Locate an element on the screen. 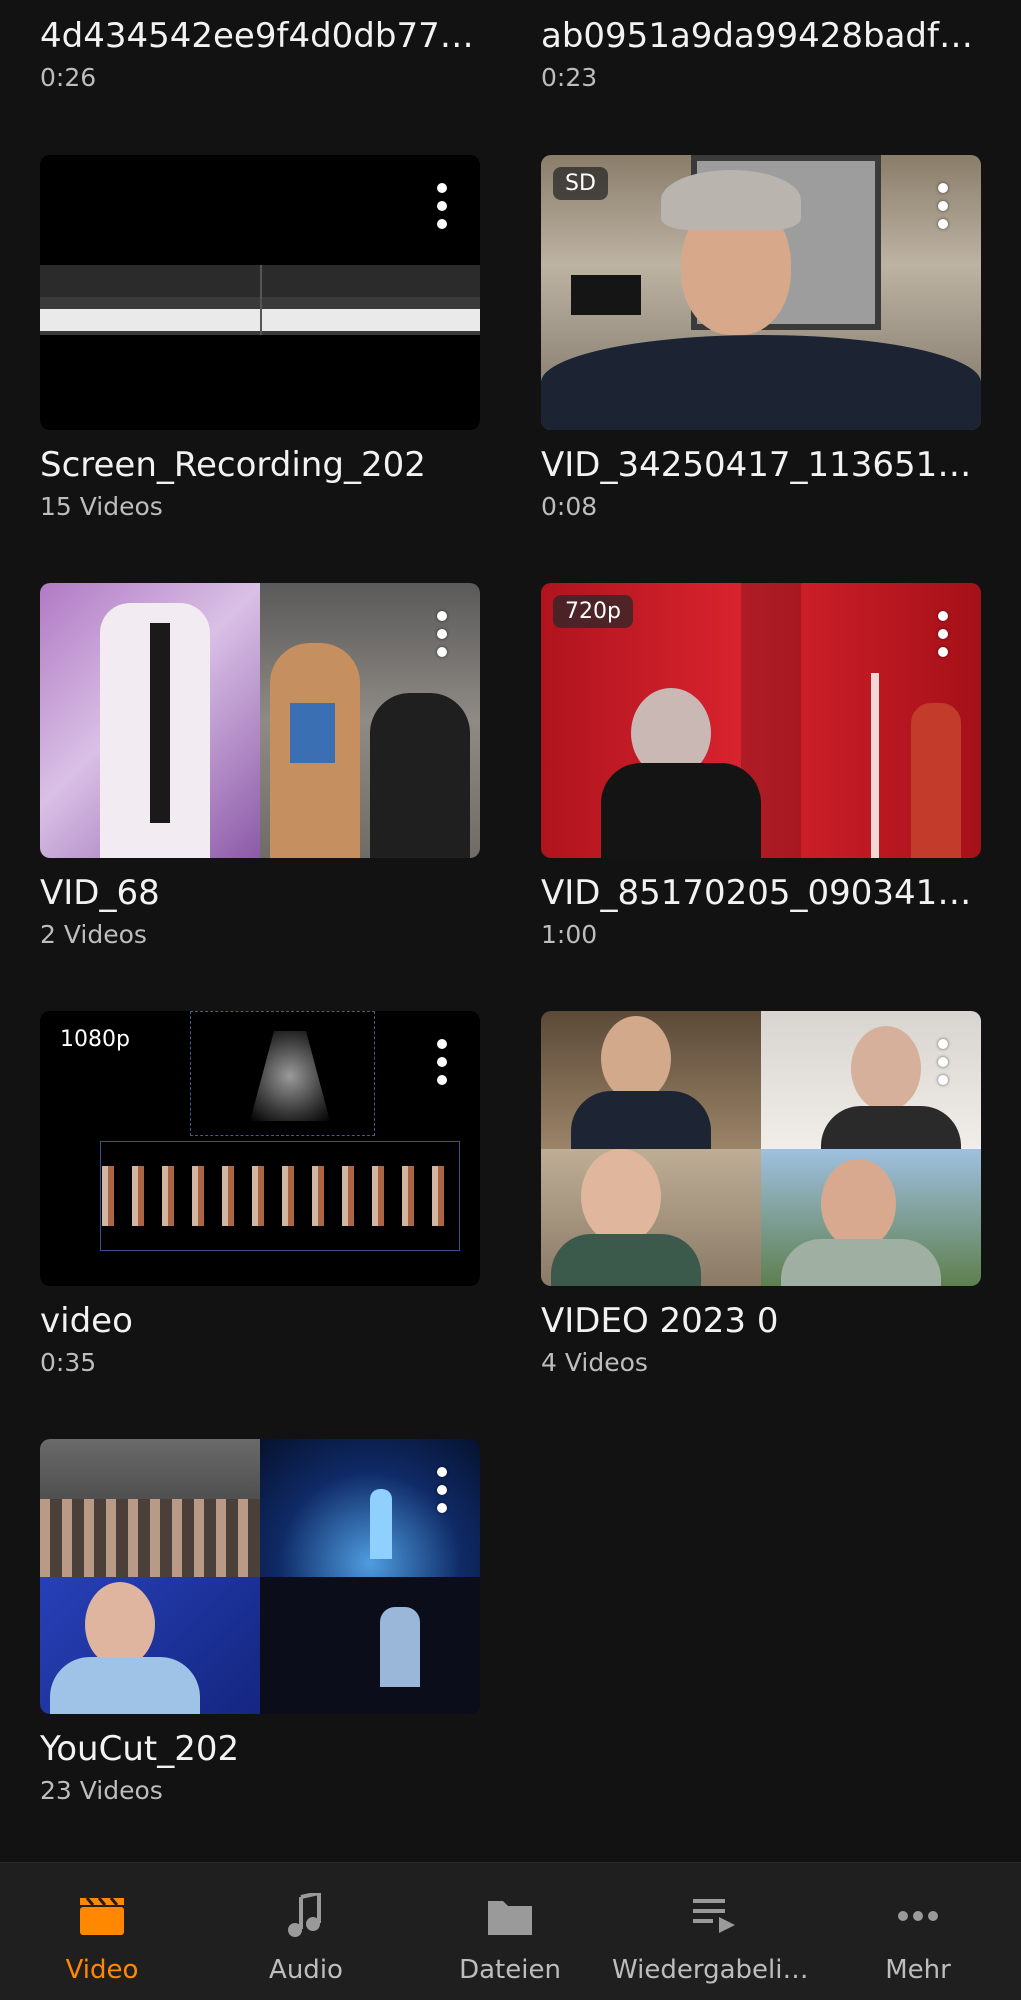 The height and width of the screenshot is (2000, 1021). folder-icon is located at coordinates (510, 1918).